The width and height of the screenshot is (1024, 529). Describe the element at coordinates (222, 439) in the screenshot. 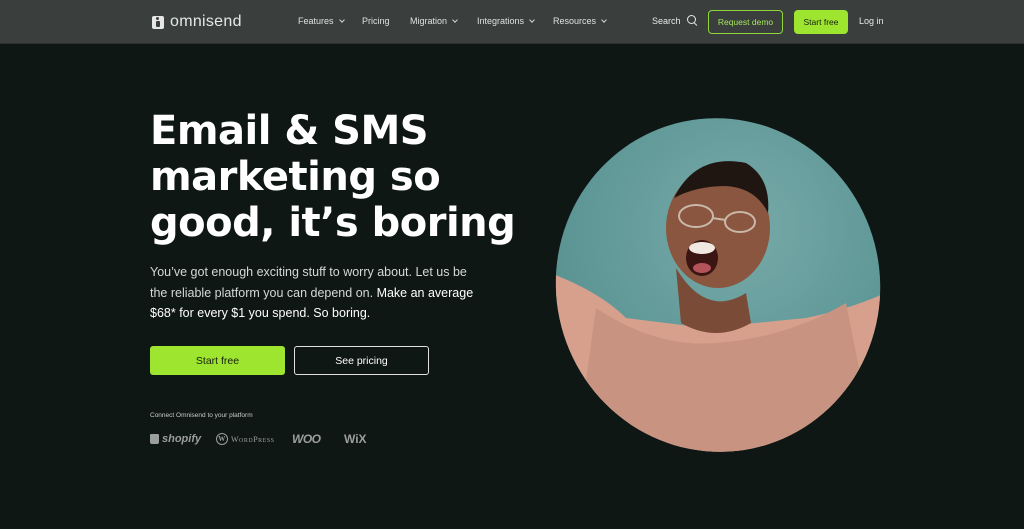

I see `wordpress-icon: W` at that location.